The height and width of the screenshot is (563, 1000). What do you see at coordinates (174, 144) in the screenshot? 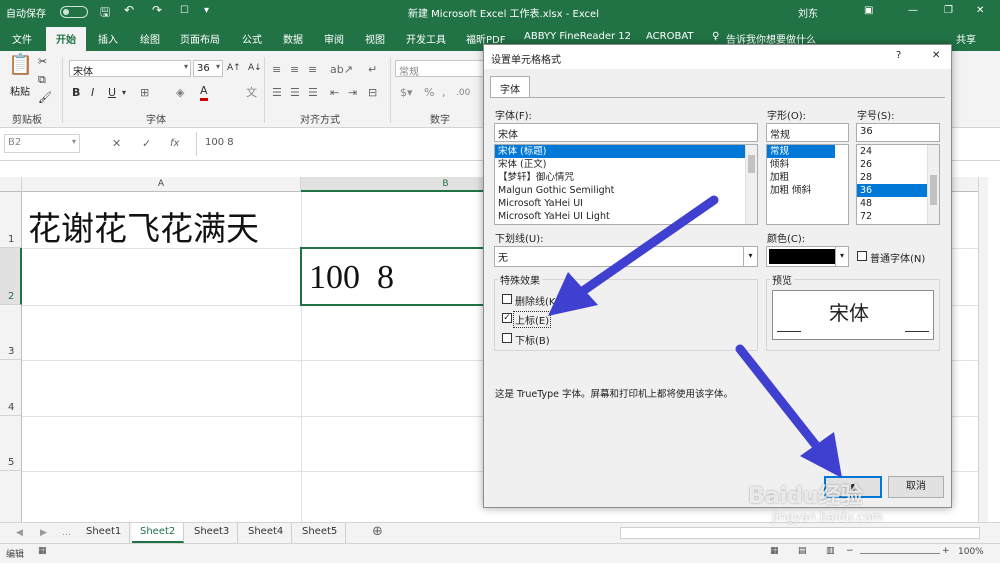
I see `insert-function-icon: fx` at bounding box center [174, 144].